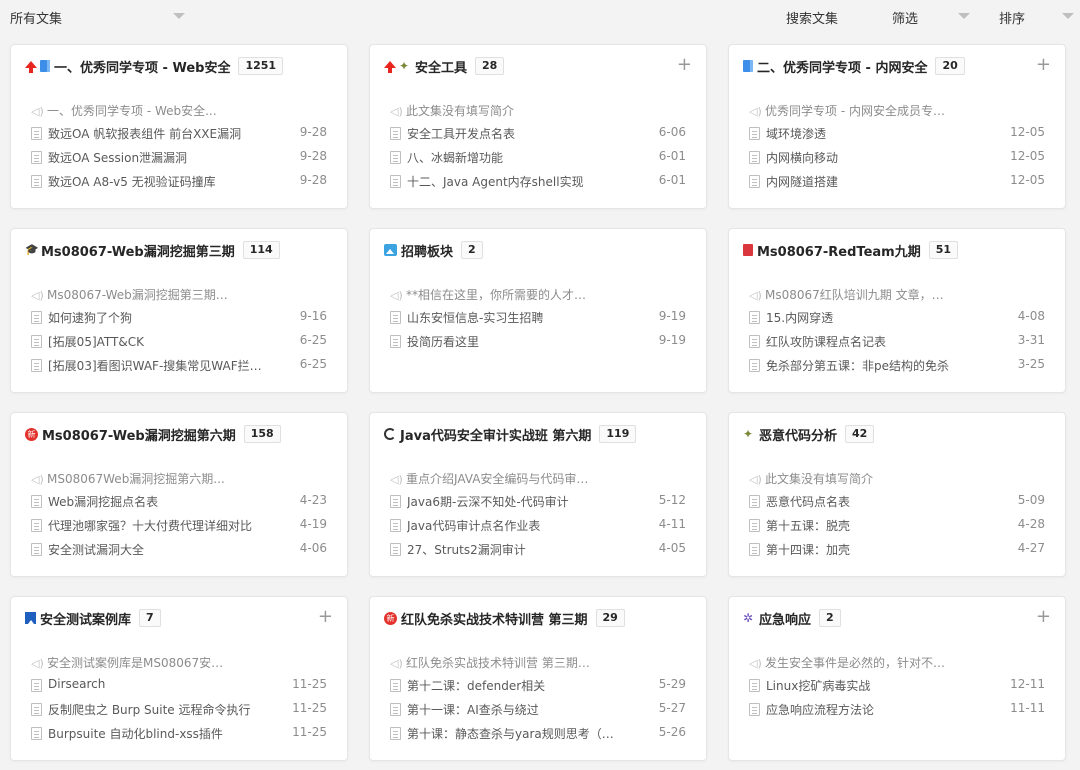 This screenshot has height=770, width=1080. Describe the element at coordinates (514, 709) in the screenshot. I see `doc-title: 第十一课：AI查杀与绕过` at that location.